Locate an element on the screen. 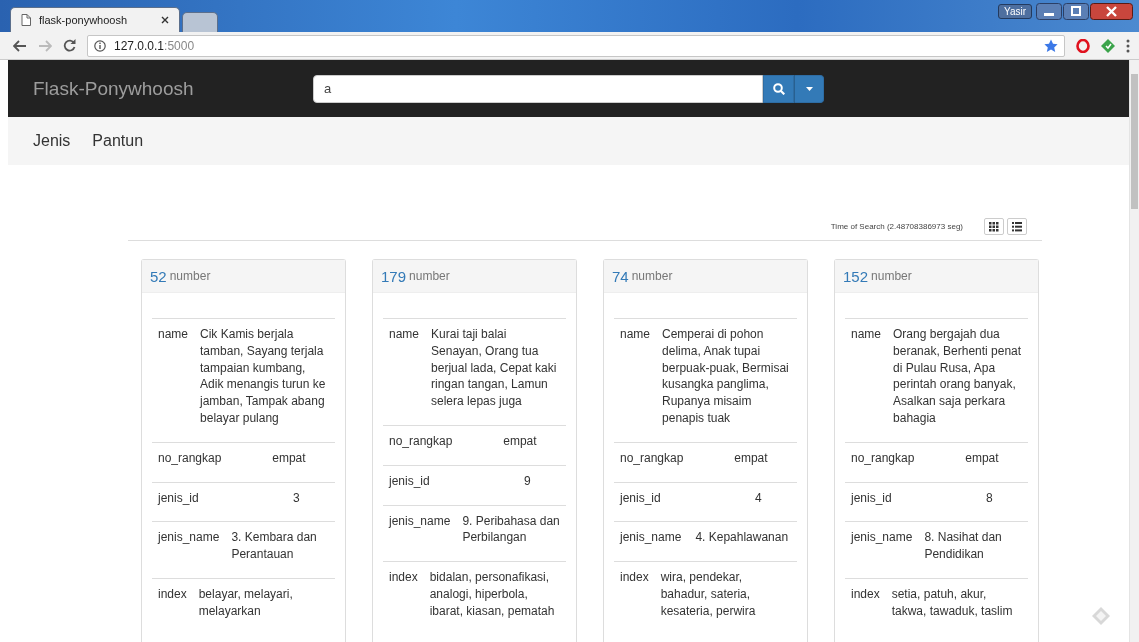 The height and width of the screenshot is (642, 1139). menu-icon is located at coordinates (1128, 45).